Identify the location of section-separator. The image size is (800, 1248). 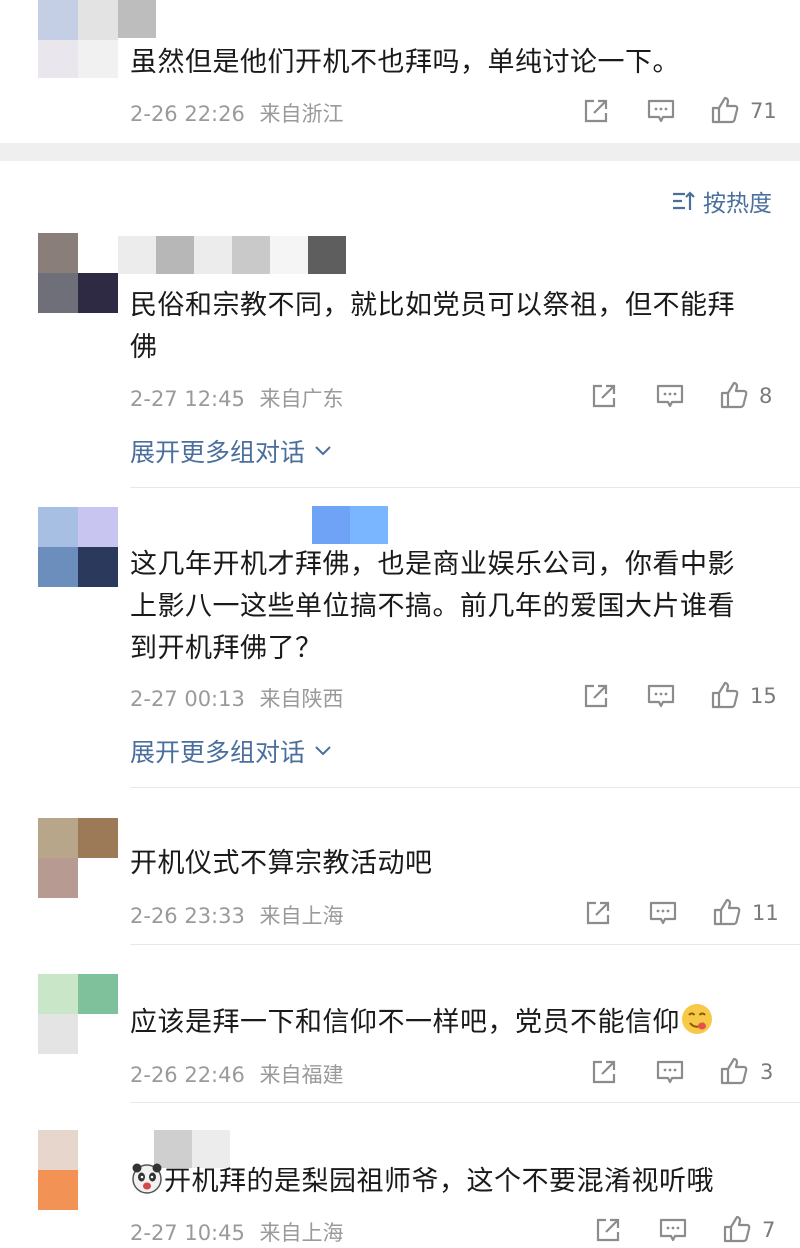
(400, 152).